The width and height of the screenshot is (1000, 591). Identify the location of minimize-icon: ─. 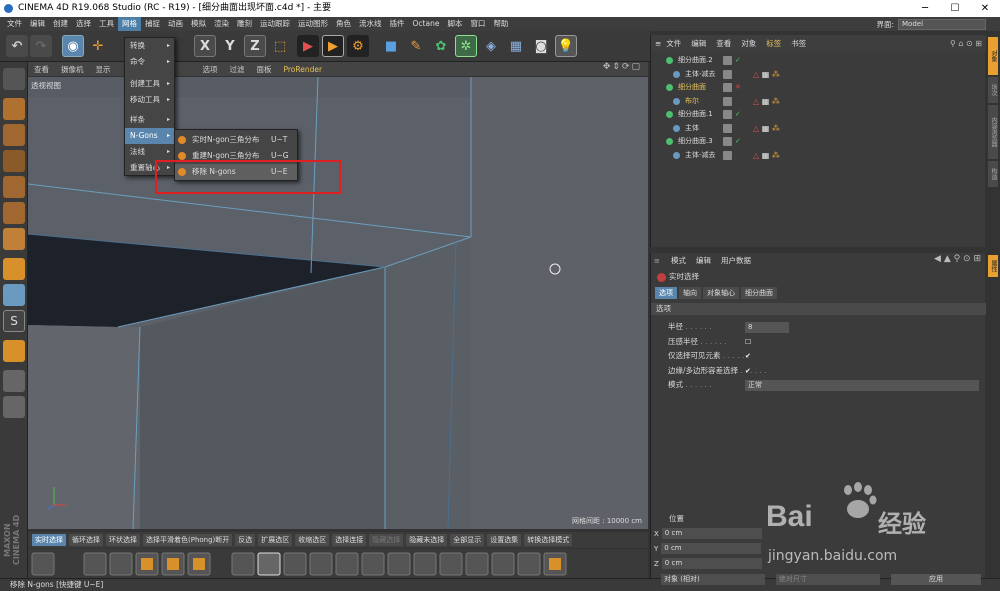
(925, 8).